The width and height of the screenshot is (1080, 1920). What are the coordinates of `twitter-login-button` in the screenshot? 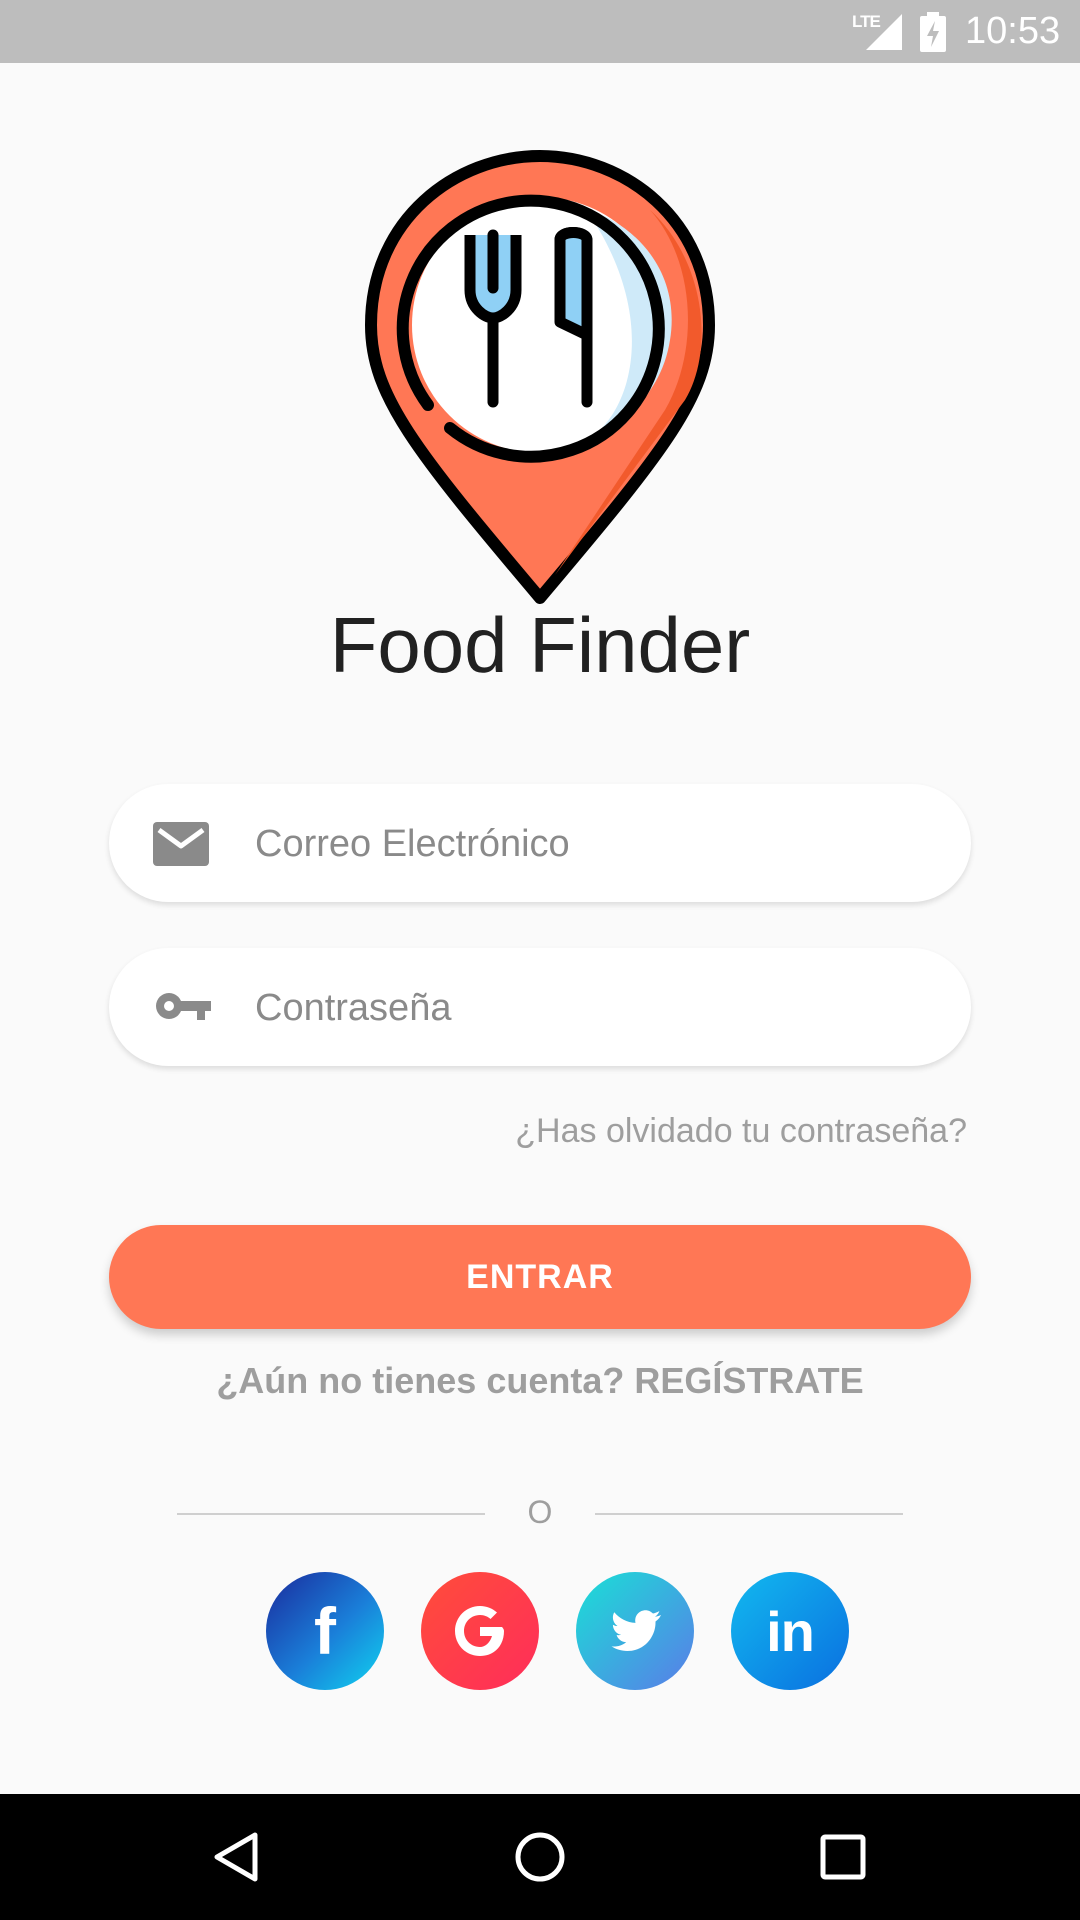 It's located at (635, 1631).